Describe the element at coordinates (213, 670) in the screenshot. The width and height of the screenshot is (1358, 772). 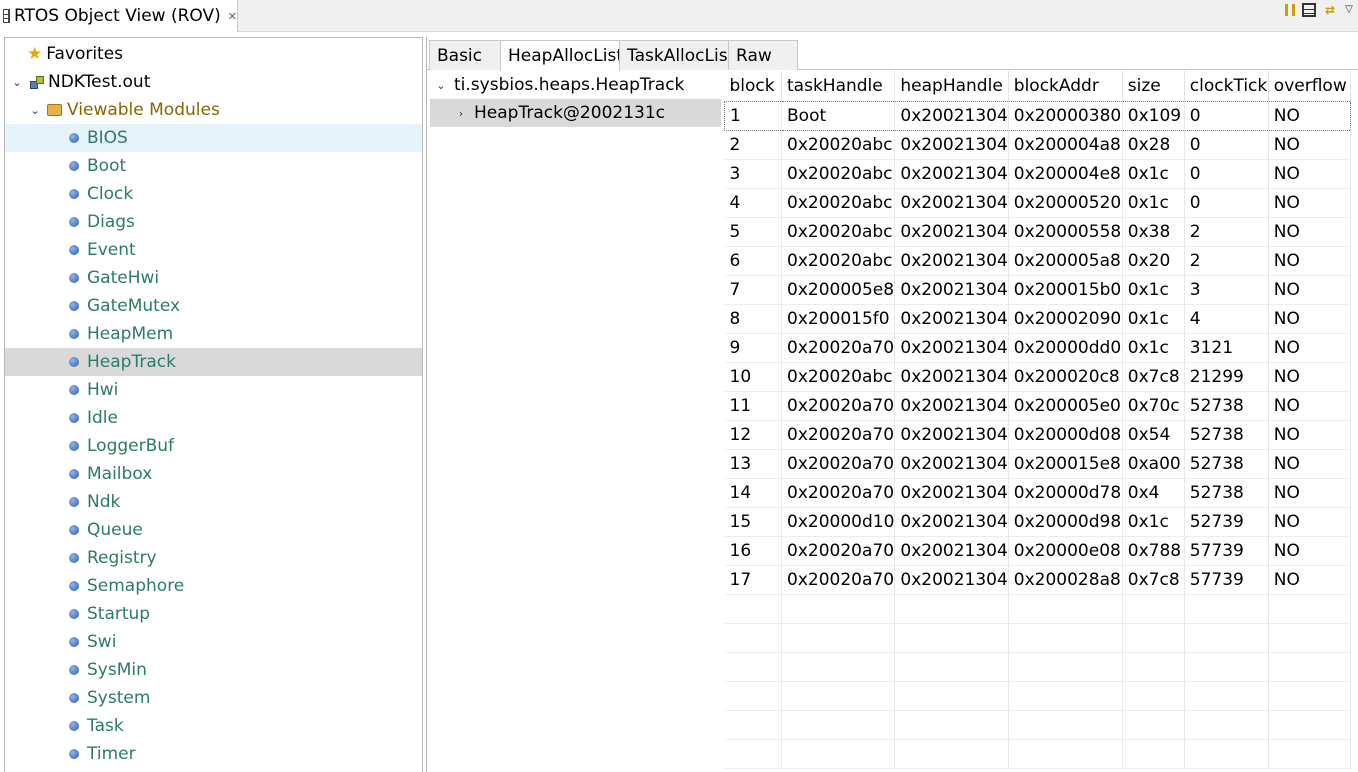
I see `tree-item-sysmin: SysMin` at that location.